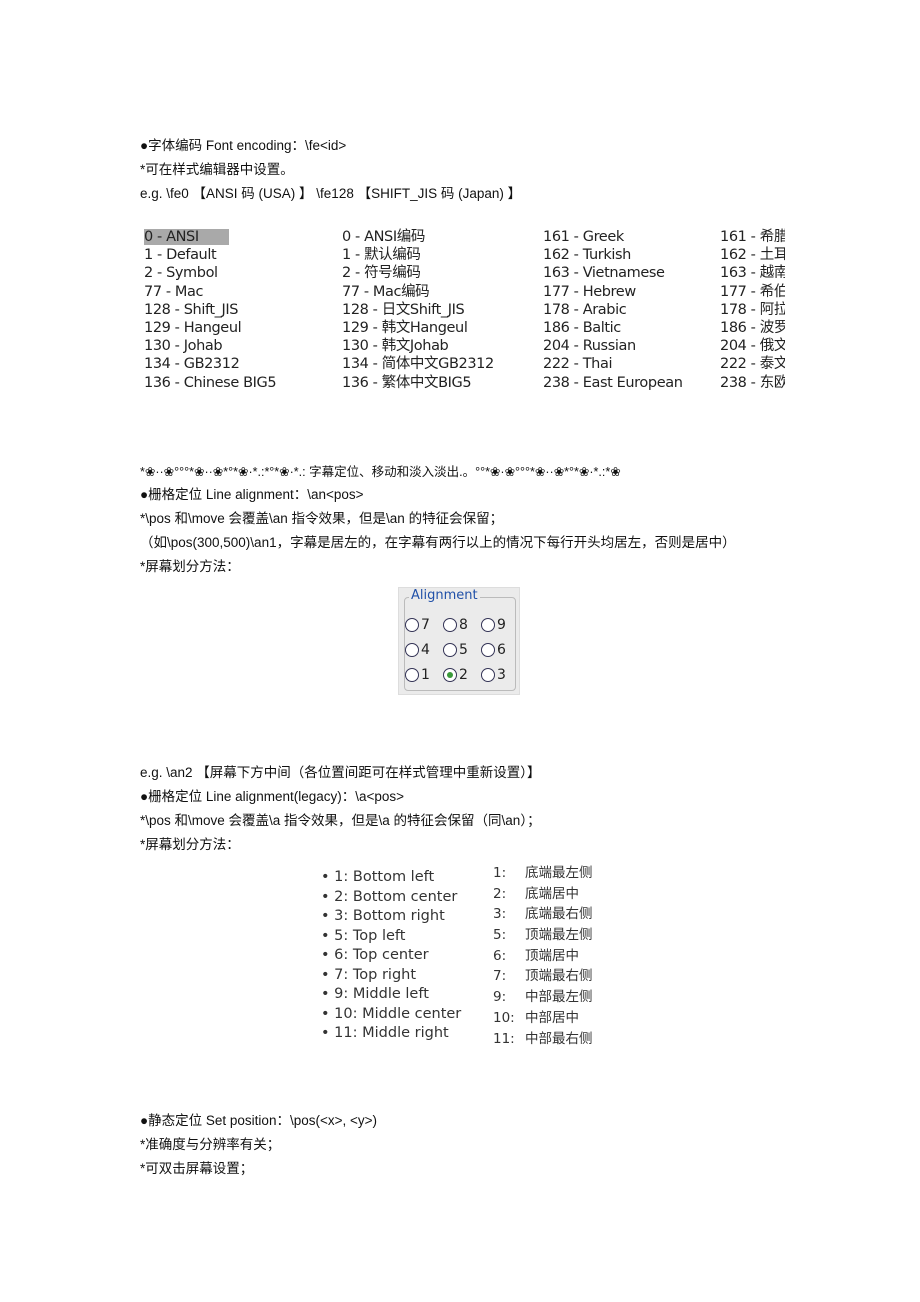 The image size is (920, 1302). What do you see at coordinates (174, 291) in the screenshot?
I see `encoding-item: 77 - Mac` at bounding box center [174, 291].